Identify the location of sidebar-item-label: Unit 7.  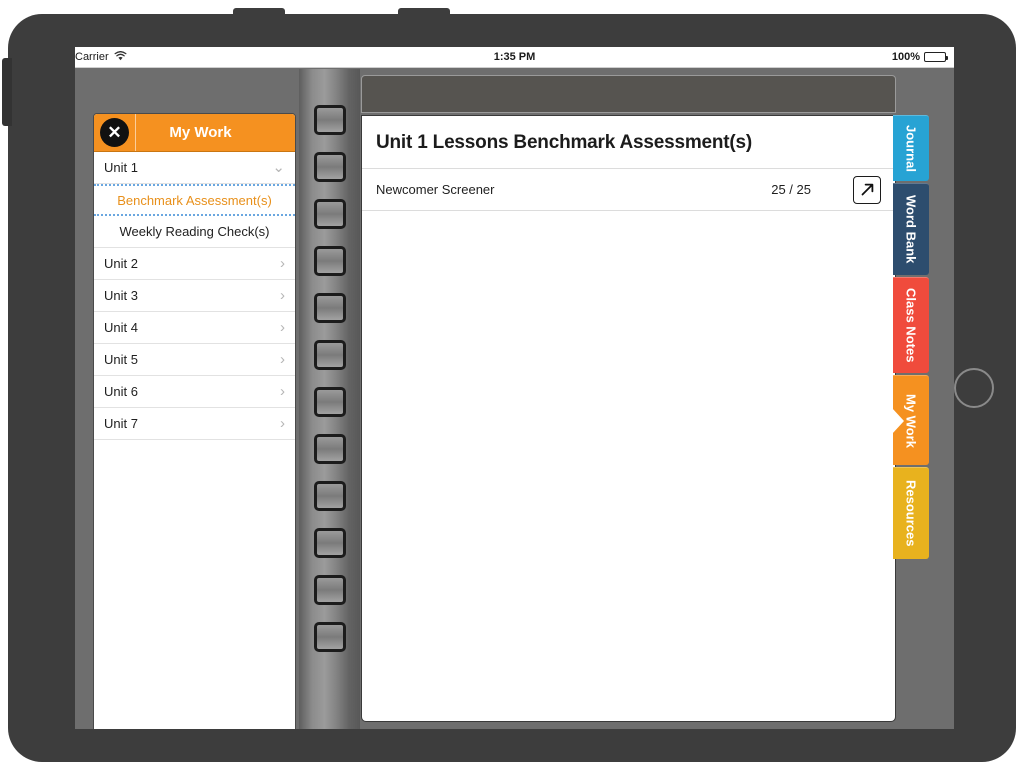
(121, 423).